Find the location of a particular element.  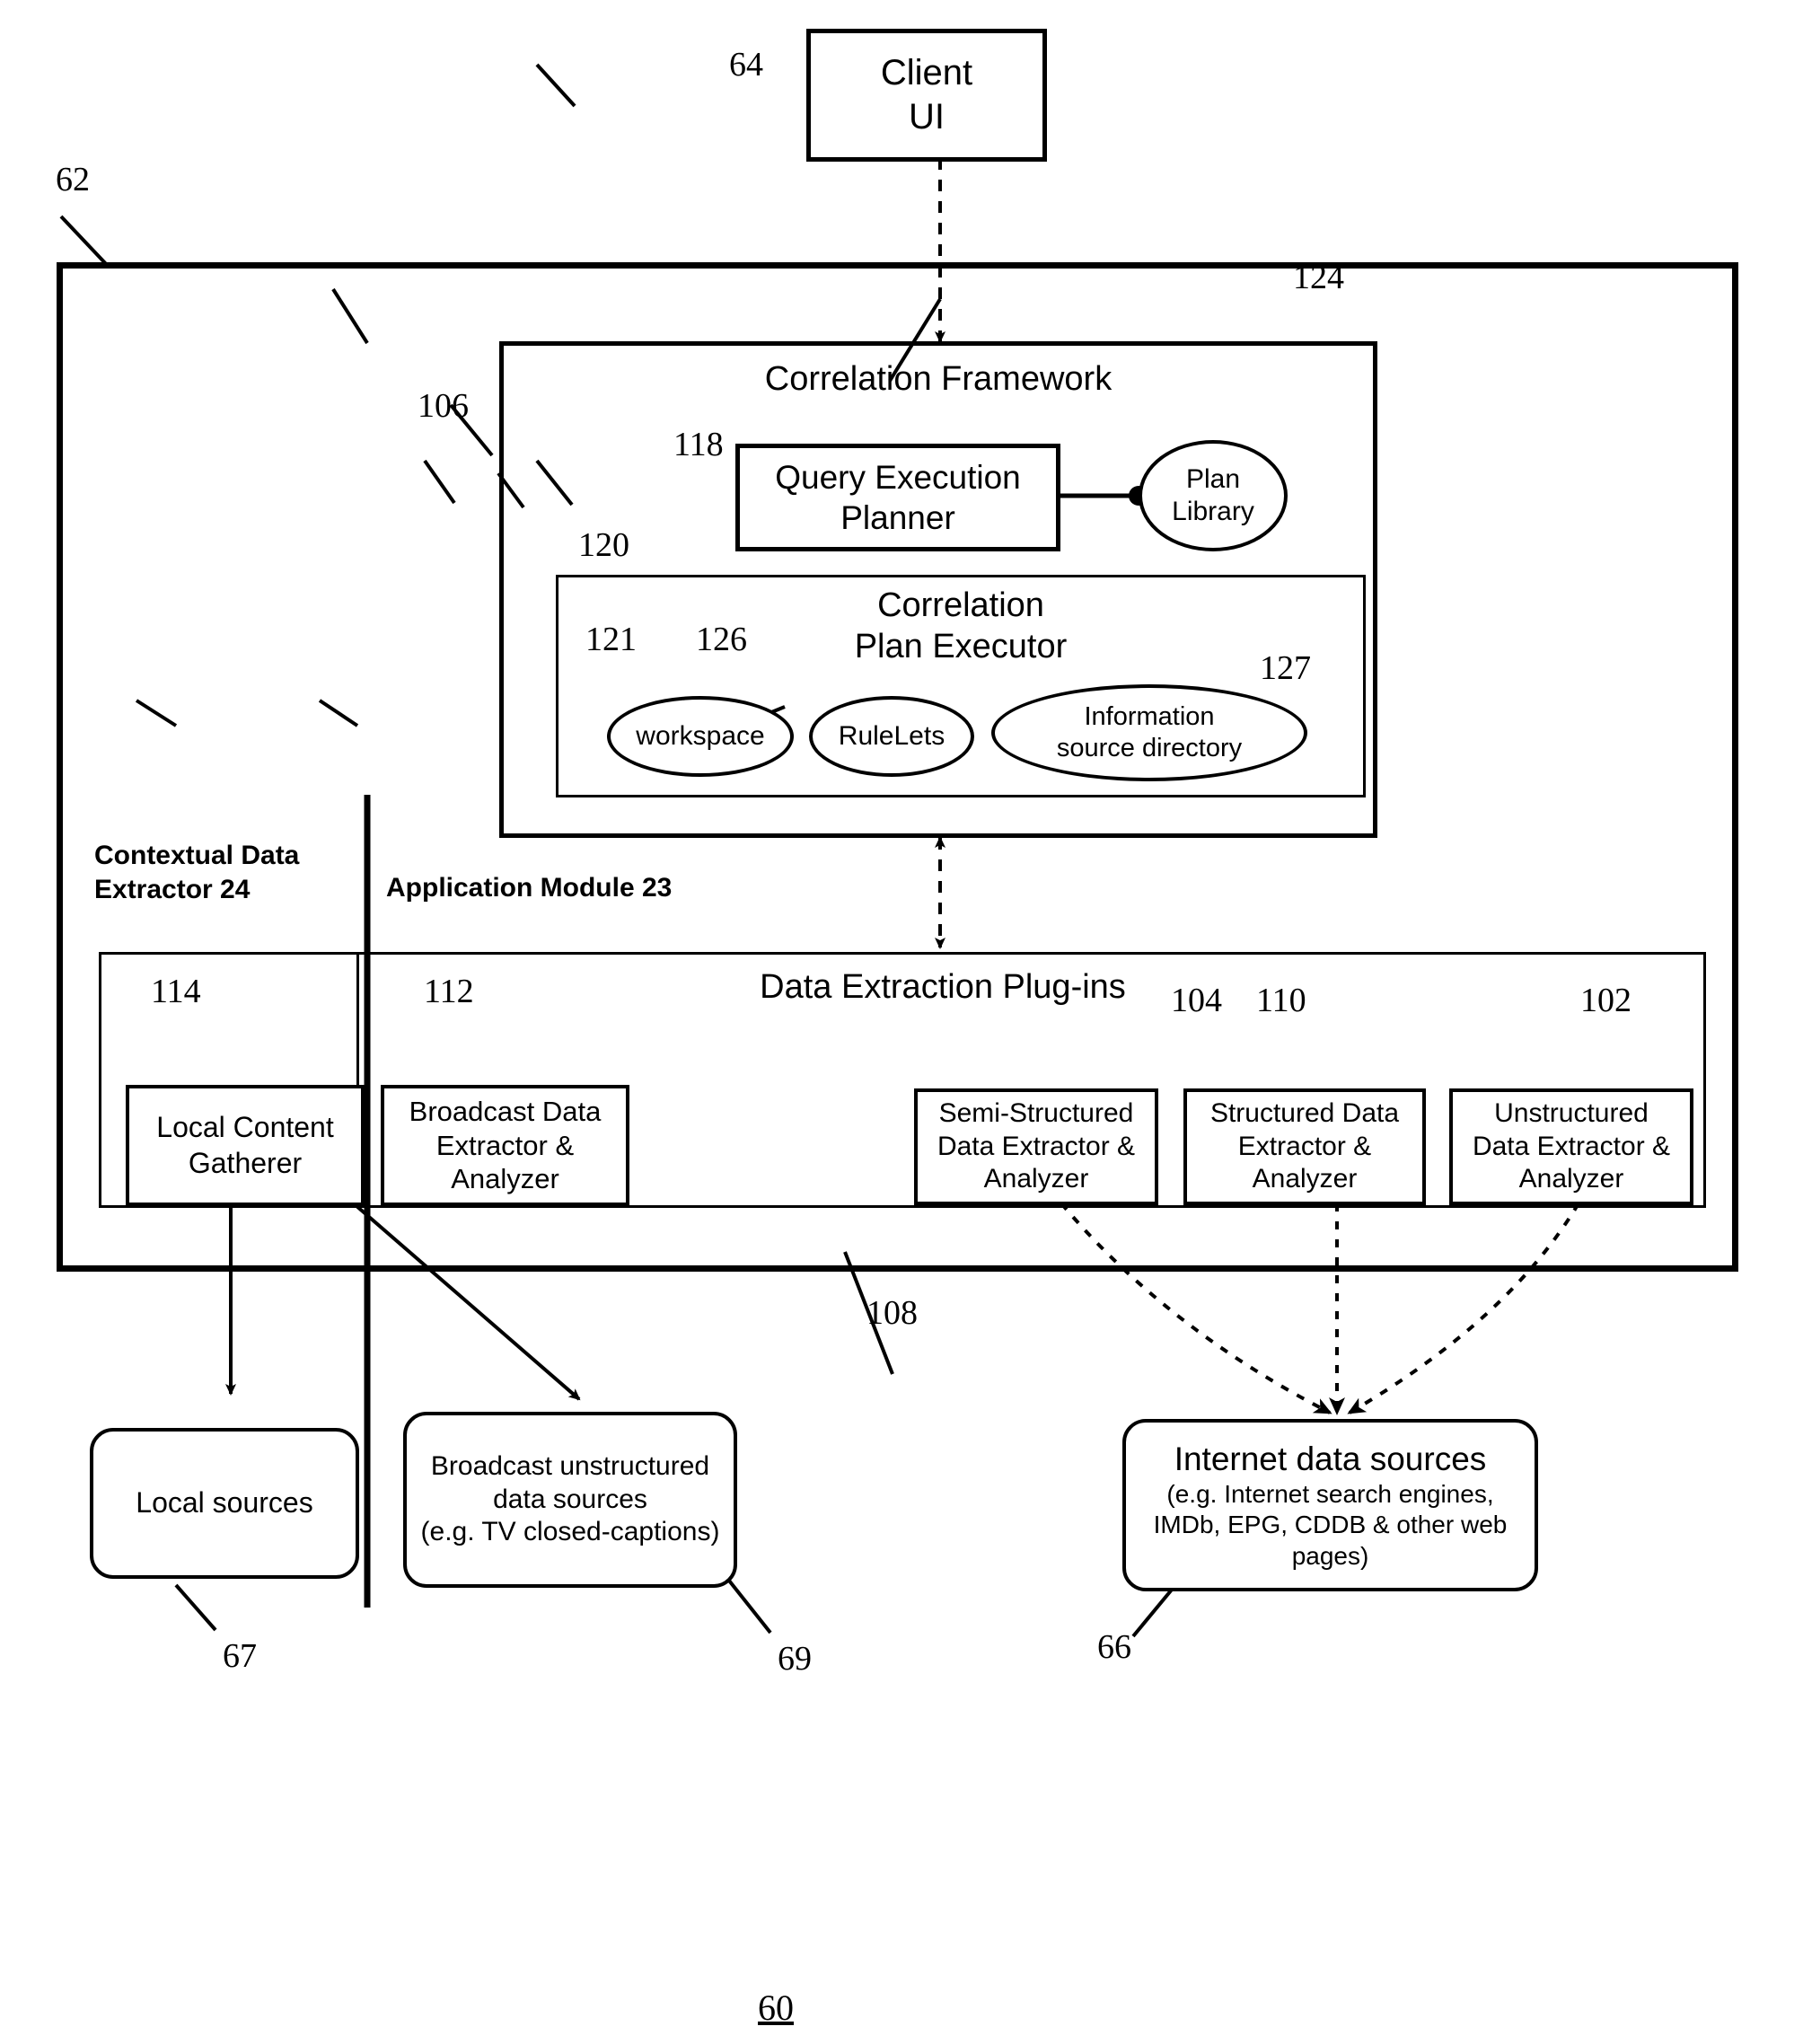

ref-108: 108 is located at coordinates (892, 1313).